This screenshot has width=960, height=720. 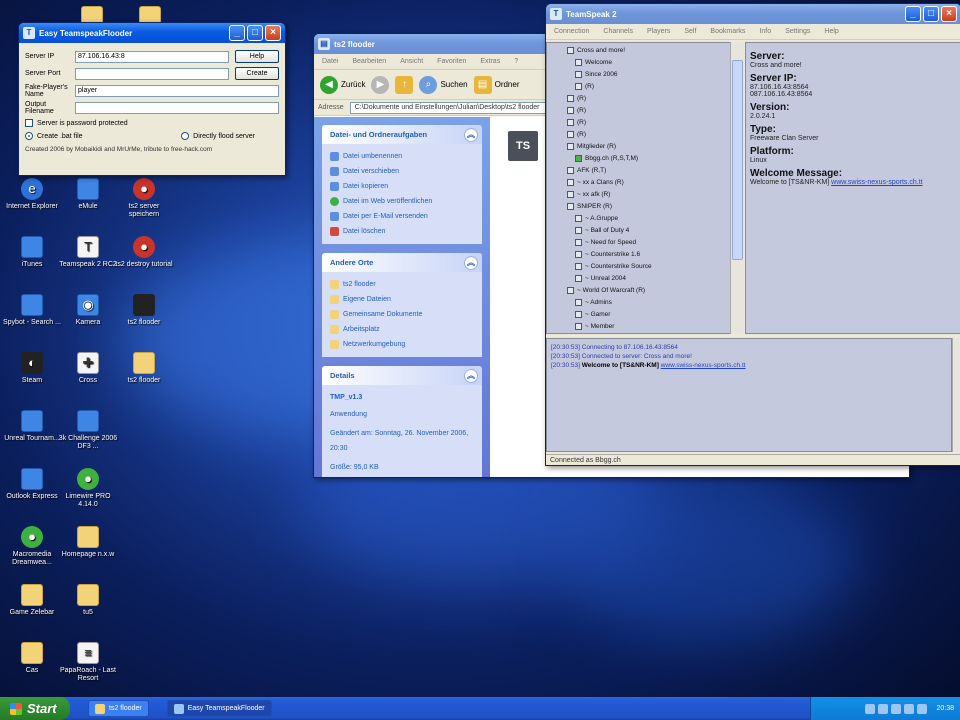 What do you see at coordinates (32, 484) in the screenshot?
I see `desktop-icon: Outlook Express` at bounding box center [32, 484].